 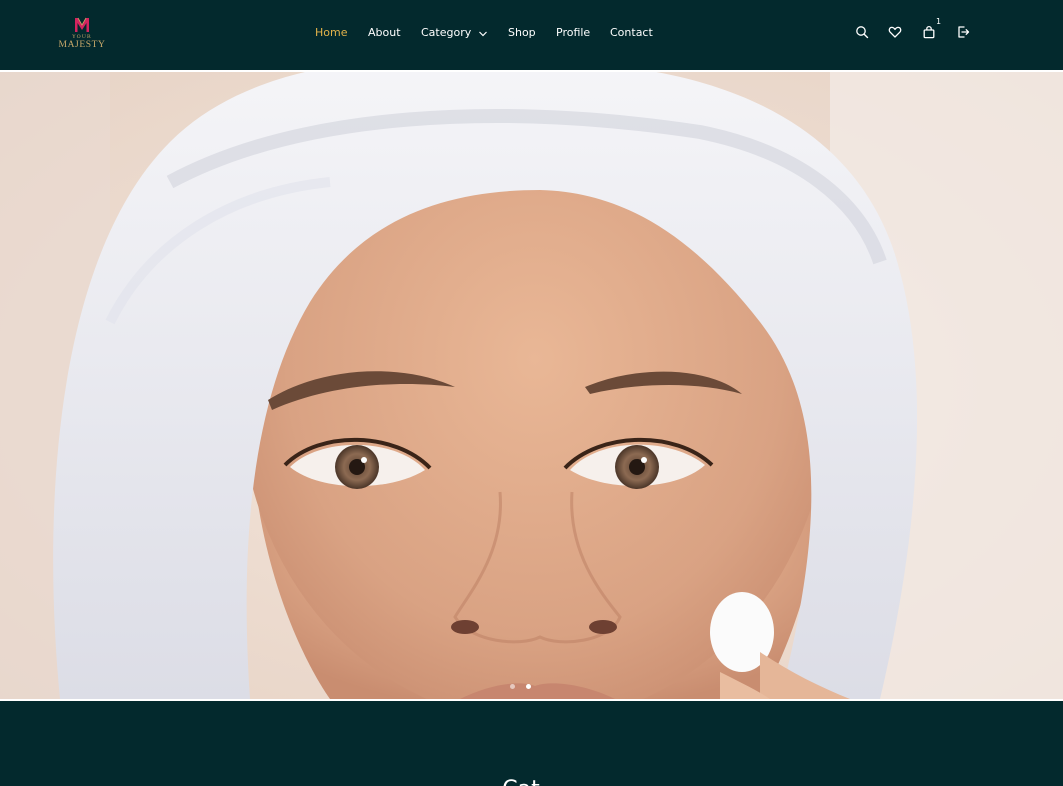 What do you see at coordinates (929, 32) in the screenshot?
I see `shopping-bag-icon` at bounding box center [929, 32].